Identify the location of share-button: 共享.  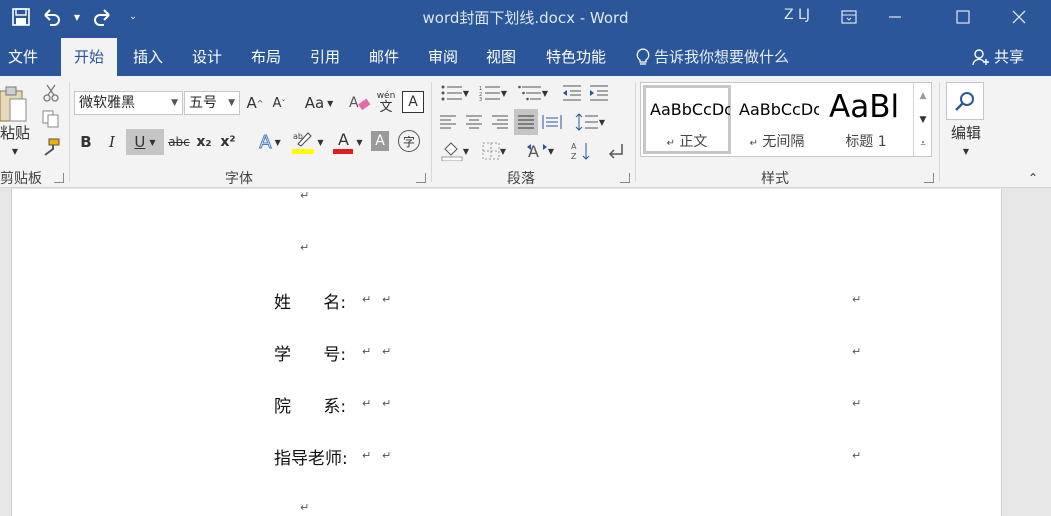
(998, 57).